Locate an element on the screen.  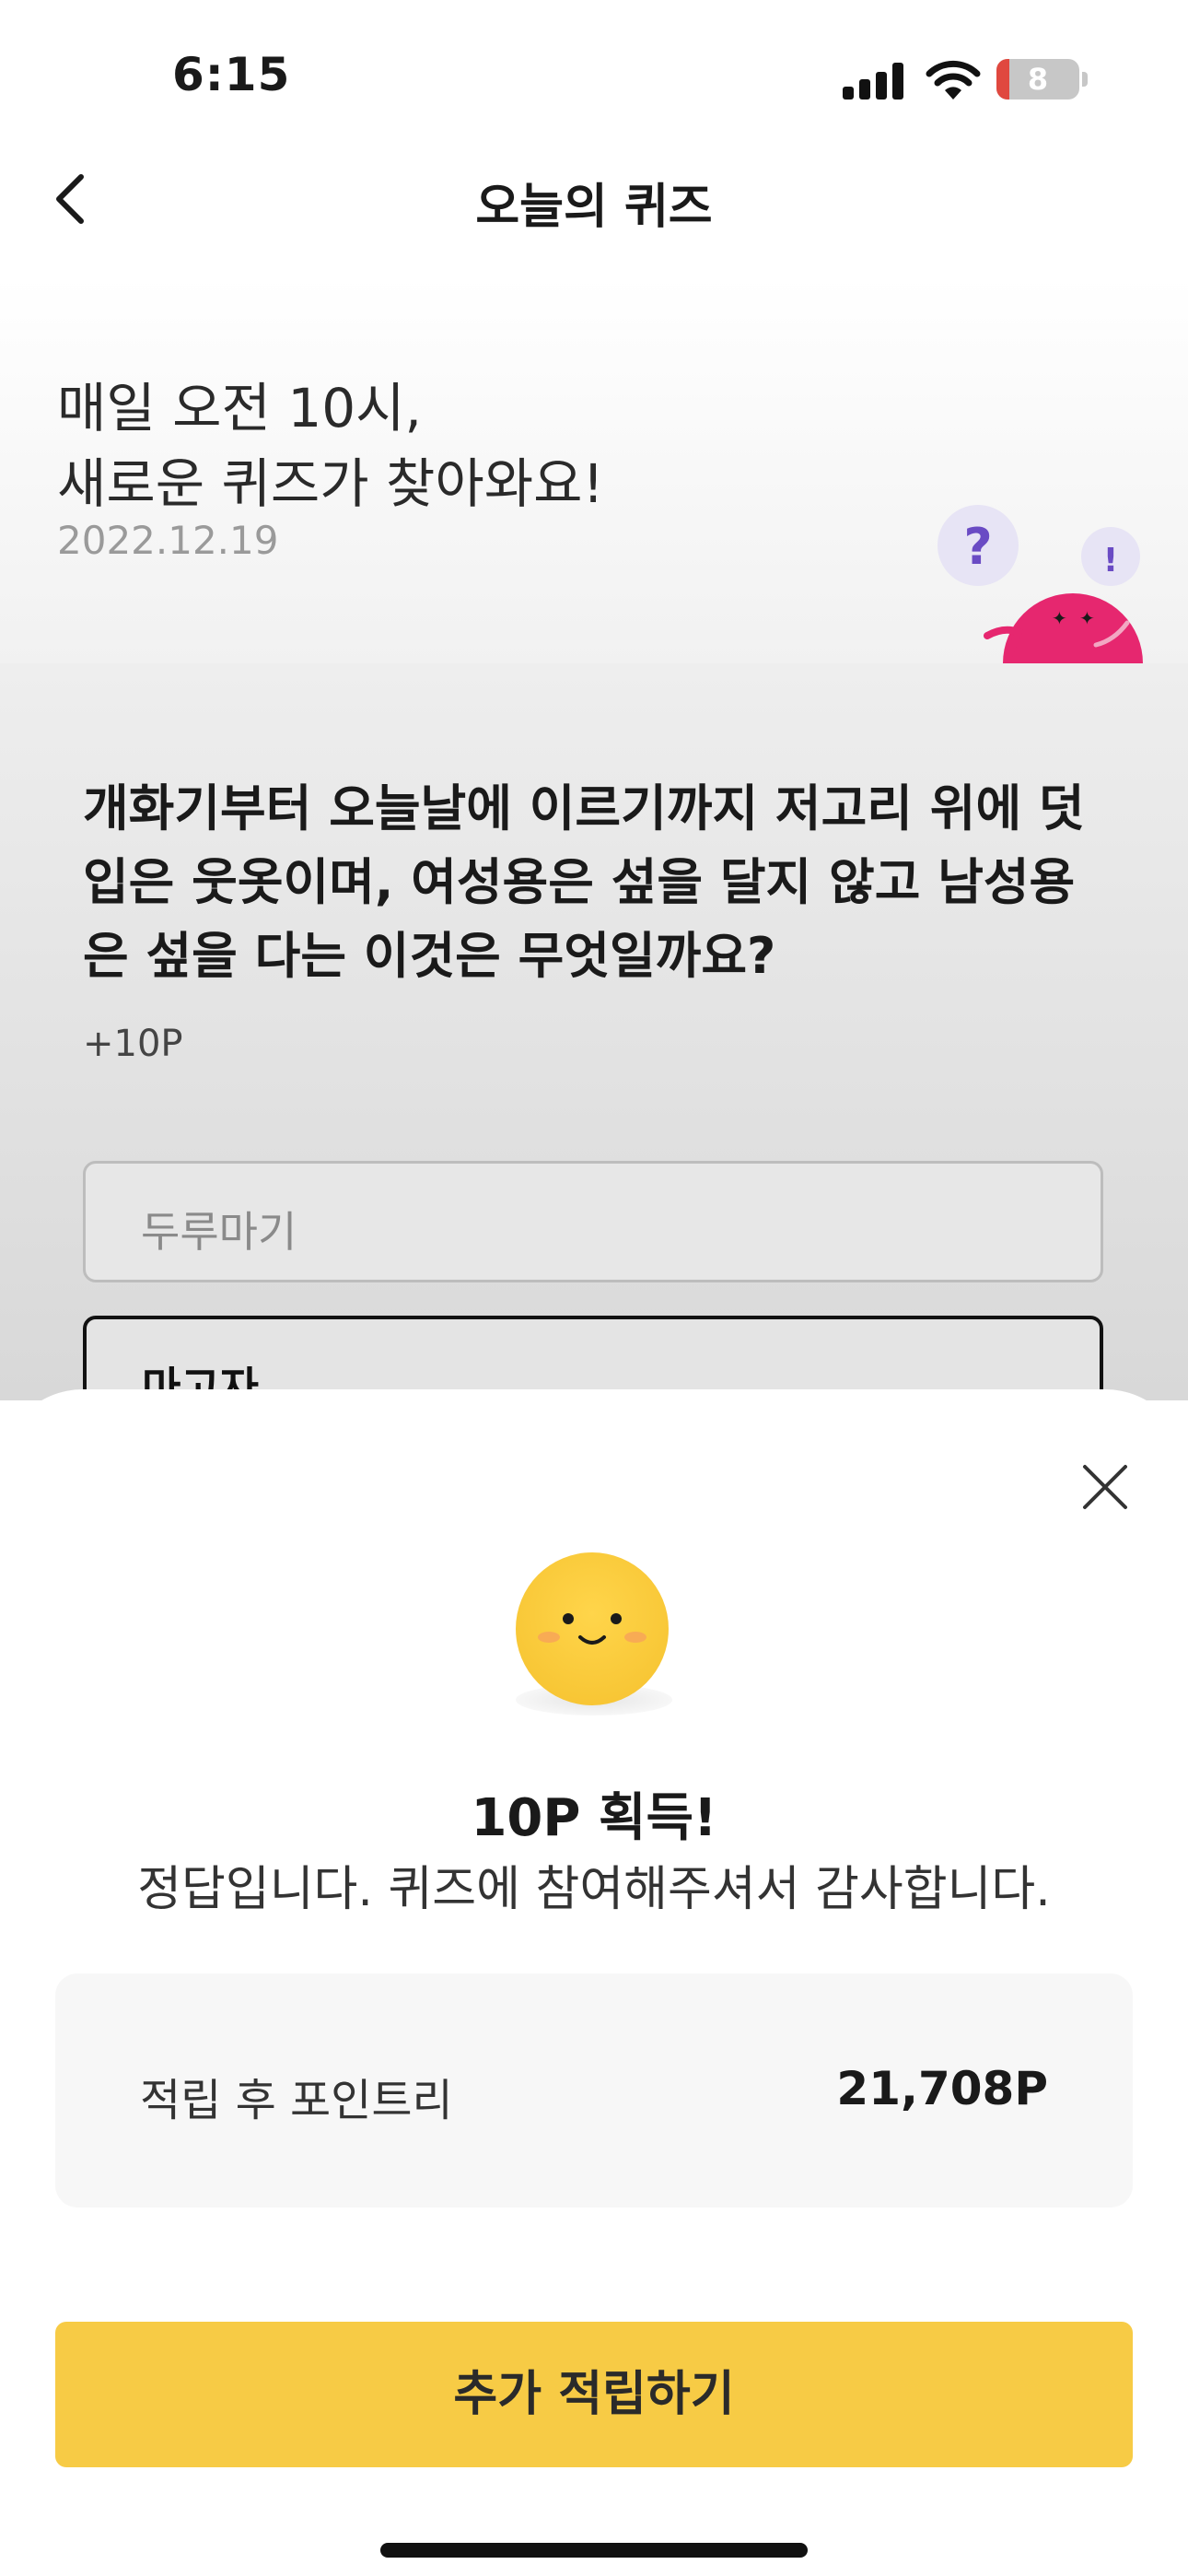
wifi-icon is located at coordinates (954, 80).